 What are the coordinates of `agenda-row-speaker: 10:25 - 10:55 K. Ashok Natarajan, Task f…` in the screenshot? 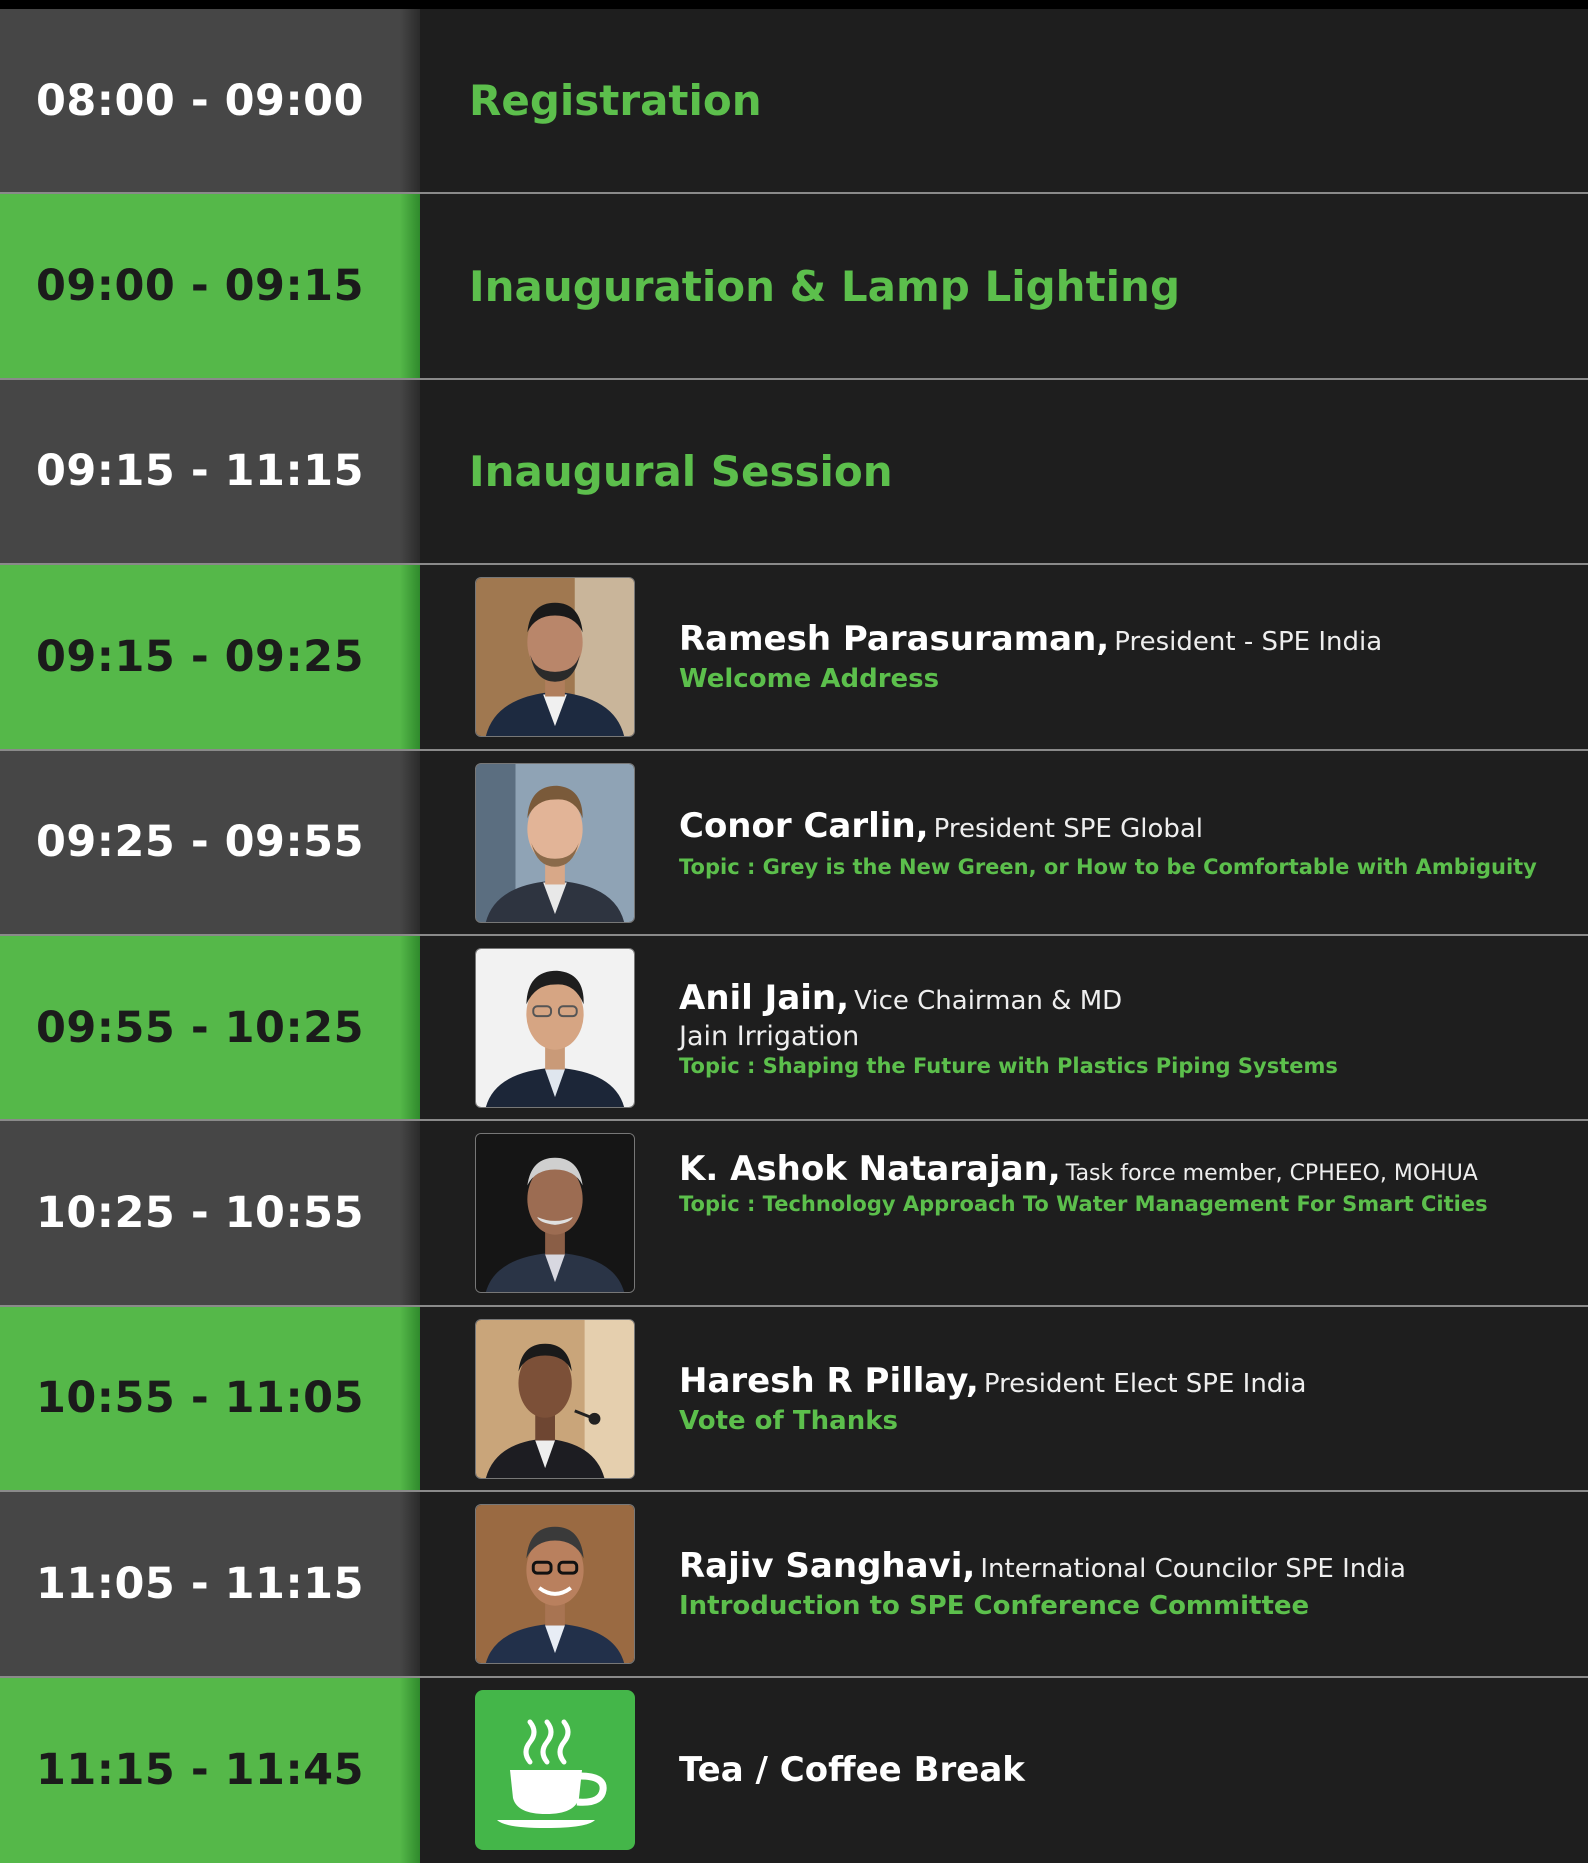 It's located at (794, 1214).